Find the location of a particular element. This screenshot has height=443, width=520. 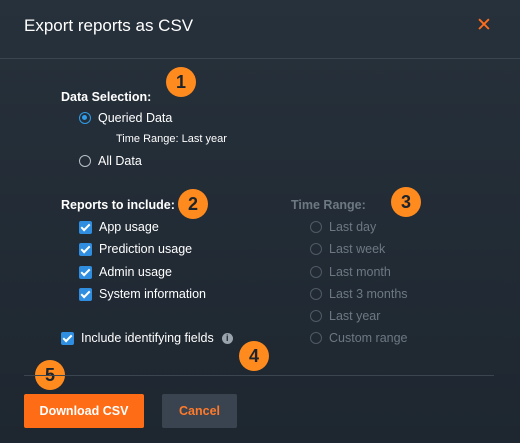

radio-custom-range: Custom range is located at coordinates (359, 338).